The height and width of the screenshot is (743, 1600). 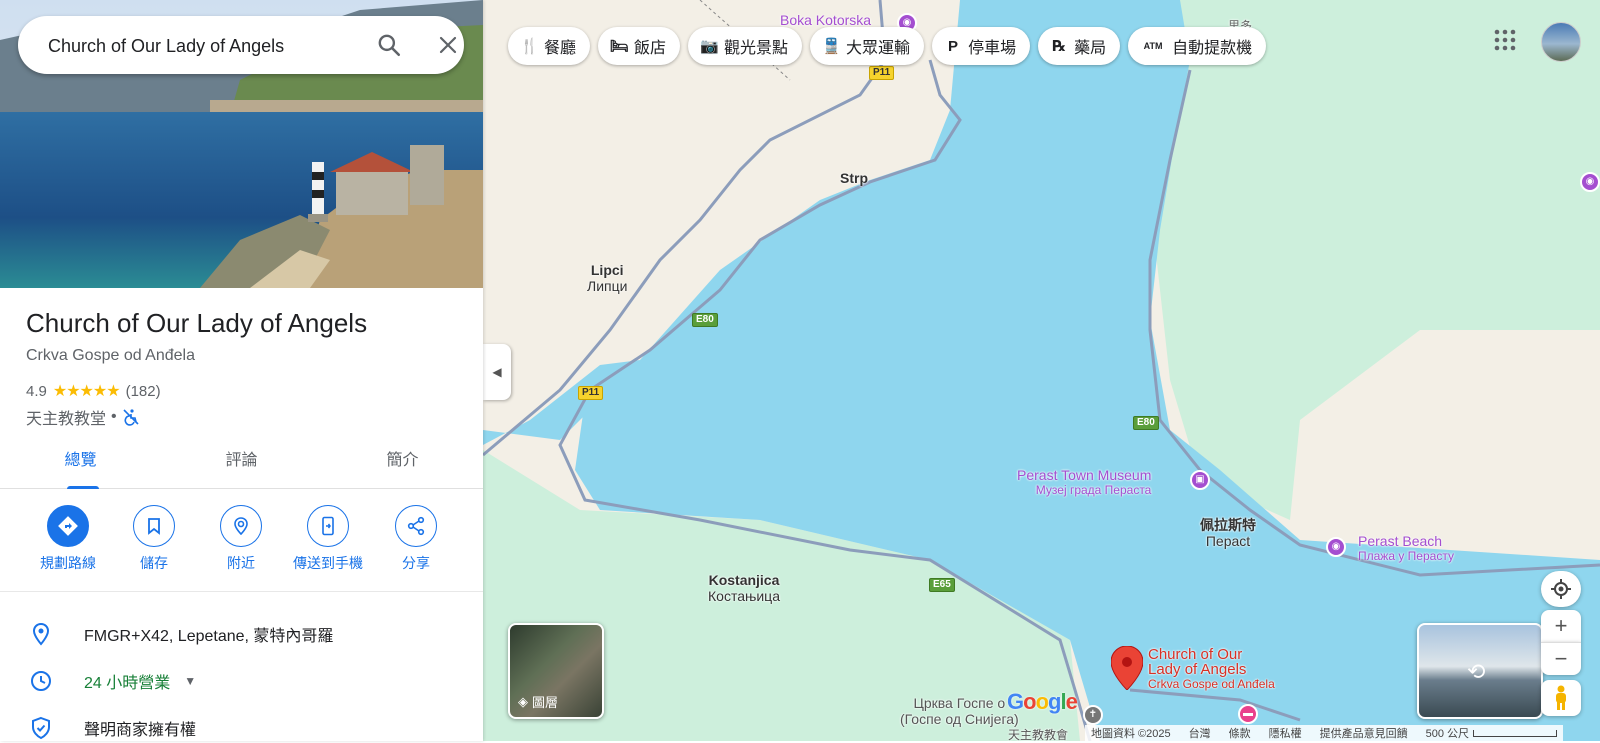 I want to click on chip-pharmacy: ℞ 藥局, so click(x=1079, y=46).